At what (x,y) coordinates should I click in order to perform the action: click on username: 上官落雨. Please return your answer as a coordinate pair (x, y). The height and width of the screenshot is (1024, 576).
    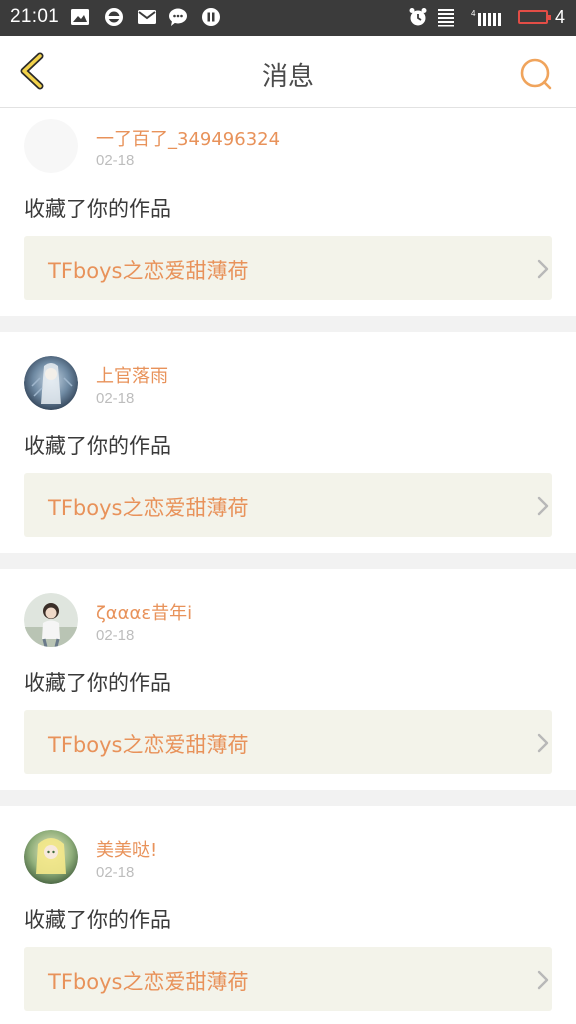
    Looking at the image, I should click on (132, 375).